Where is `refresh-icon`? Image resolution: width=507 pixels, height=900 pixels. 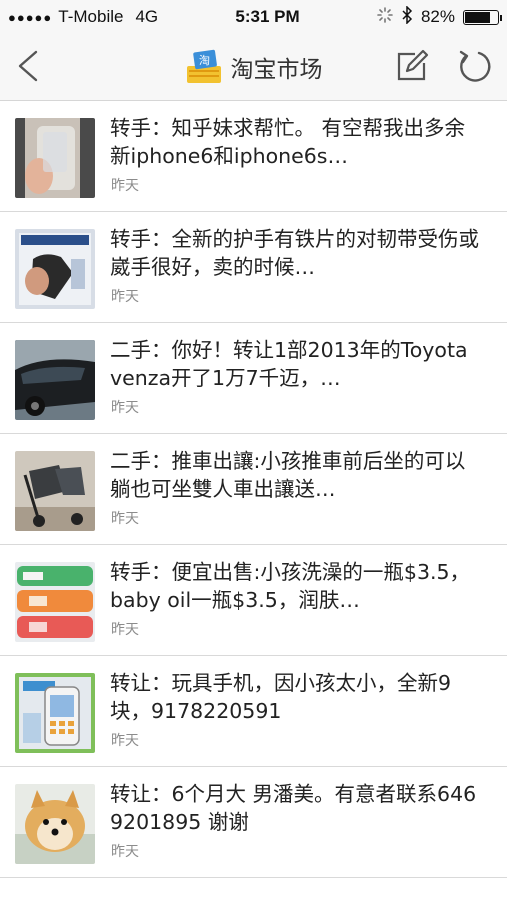 refresh-icon is located at coordinates (475, 66).